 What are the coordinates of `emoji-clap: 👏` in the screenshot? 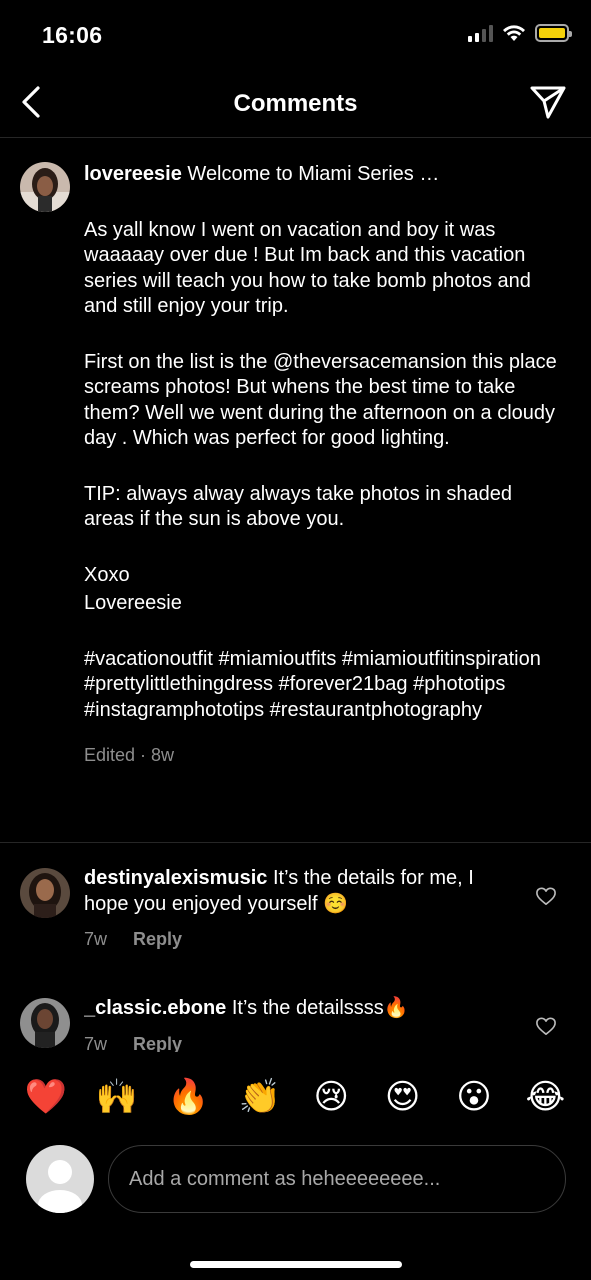 It's located at (260, 1097).